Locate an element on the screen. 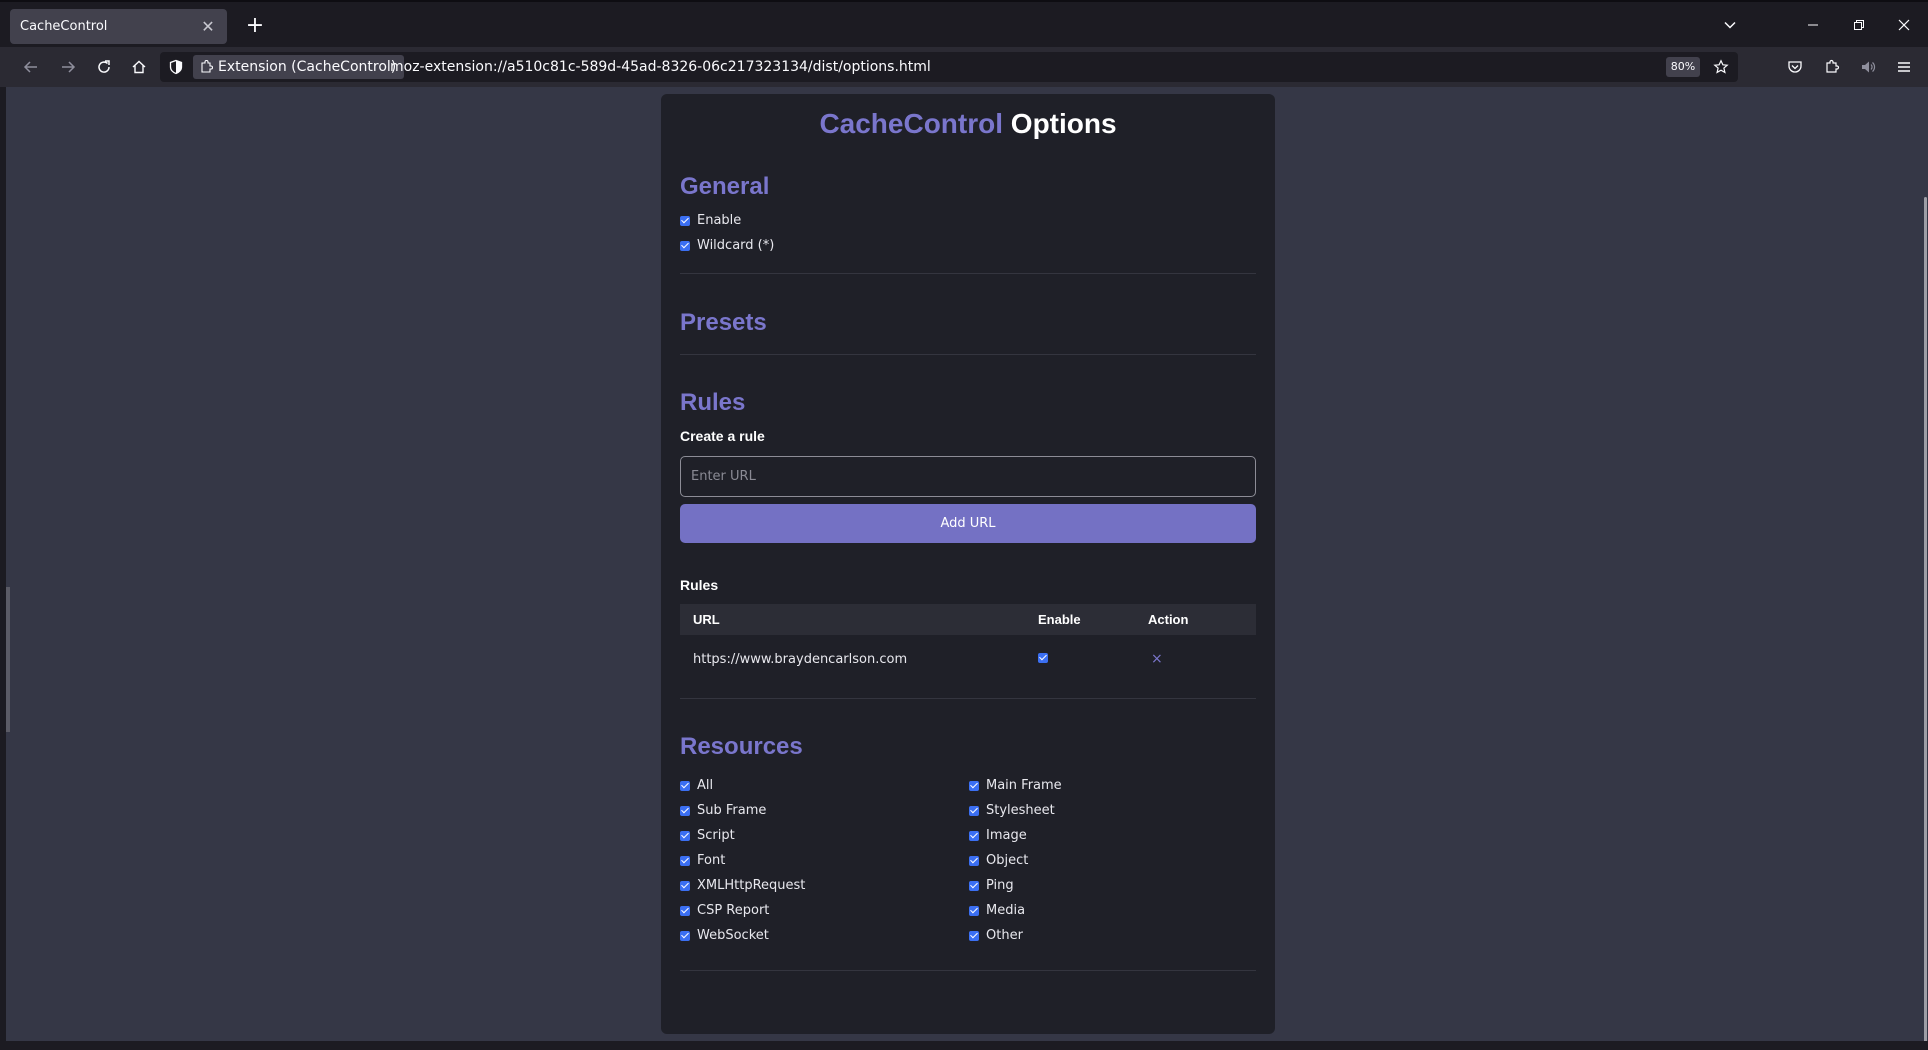 The image size is (1928, 1050). app-menu-button is located at coordinates (1904, 67).